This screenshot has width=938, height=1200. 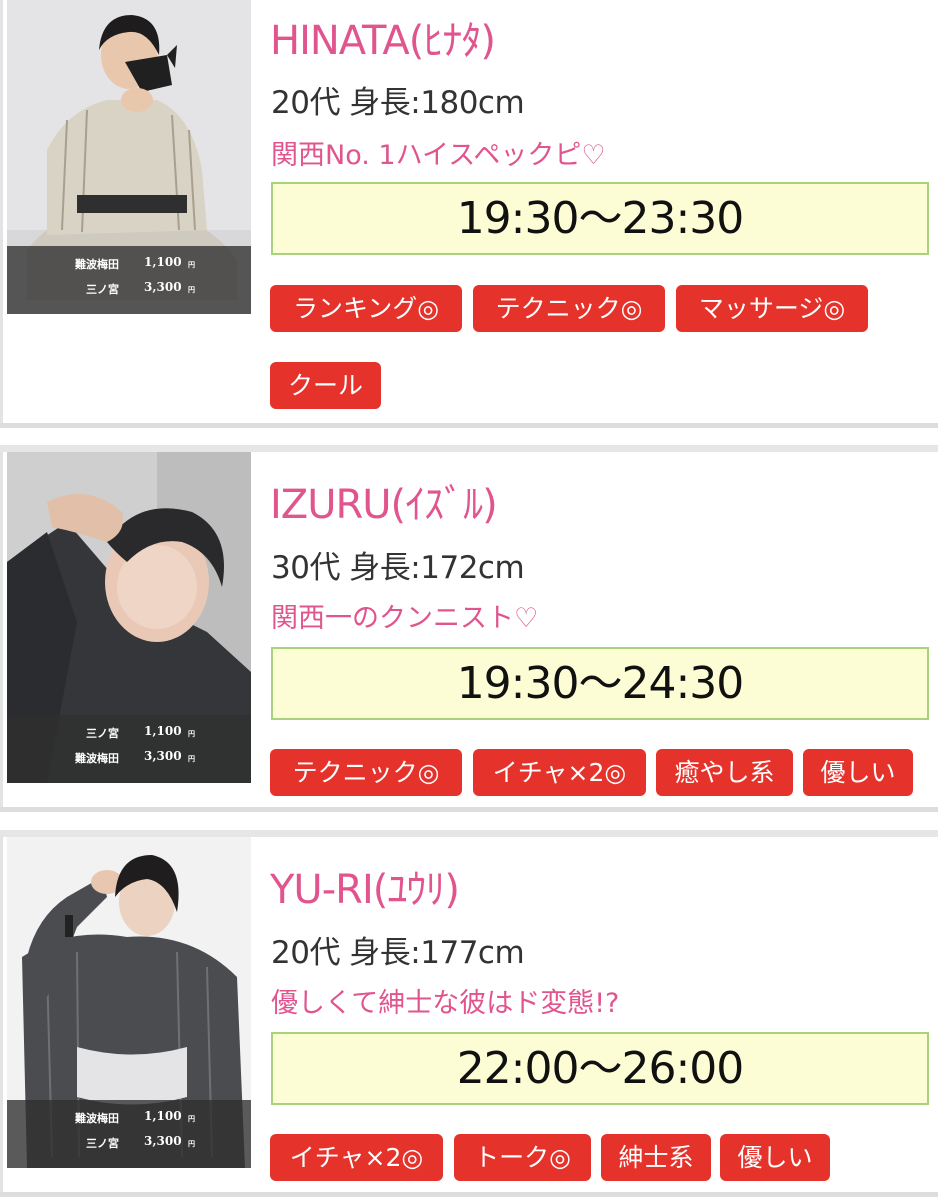 I want to click on cast-age-height: 30代 身長:172cm, so click(x=398, y=568).